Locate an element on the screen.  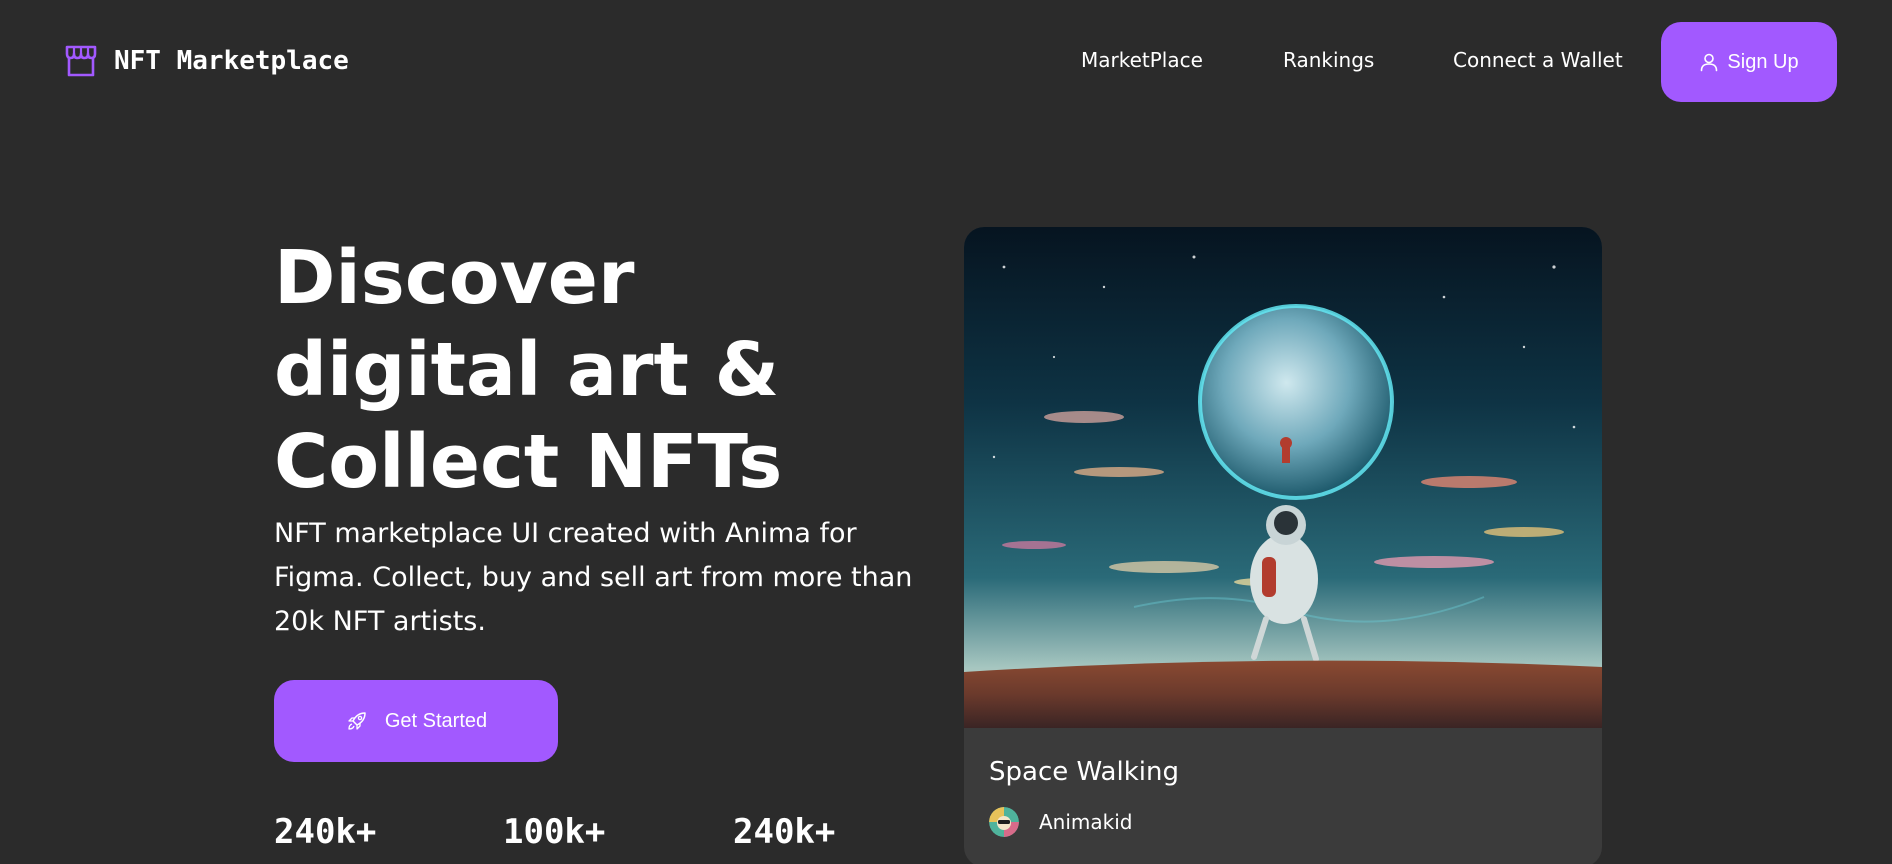
logo: NFT Marketplace is located at coordinates (206, 61).